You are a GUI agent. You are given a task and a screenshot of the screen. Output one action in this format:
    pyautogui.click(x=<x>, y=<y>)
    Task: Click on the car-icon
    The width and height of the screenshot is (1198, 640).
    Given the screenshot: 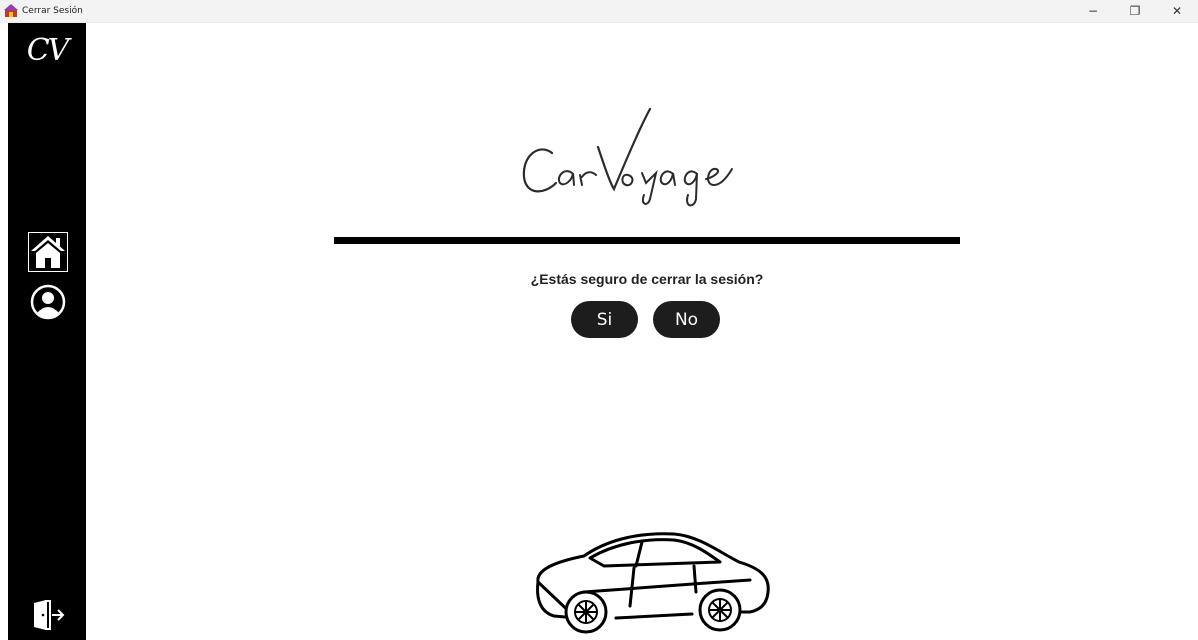 What is the action you would take?
    pyautogui.click(x=653, y=583)
    